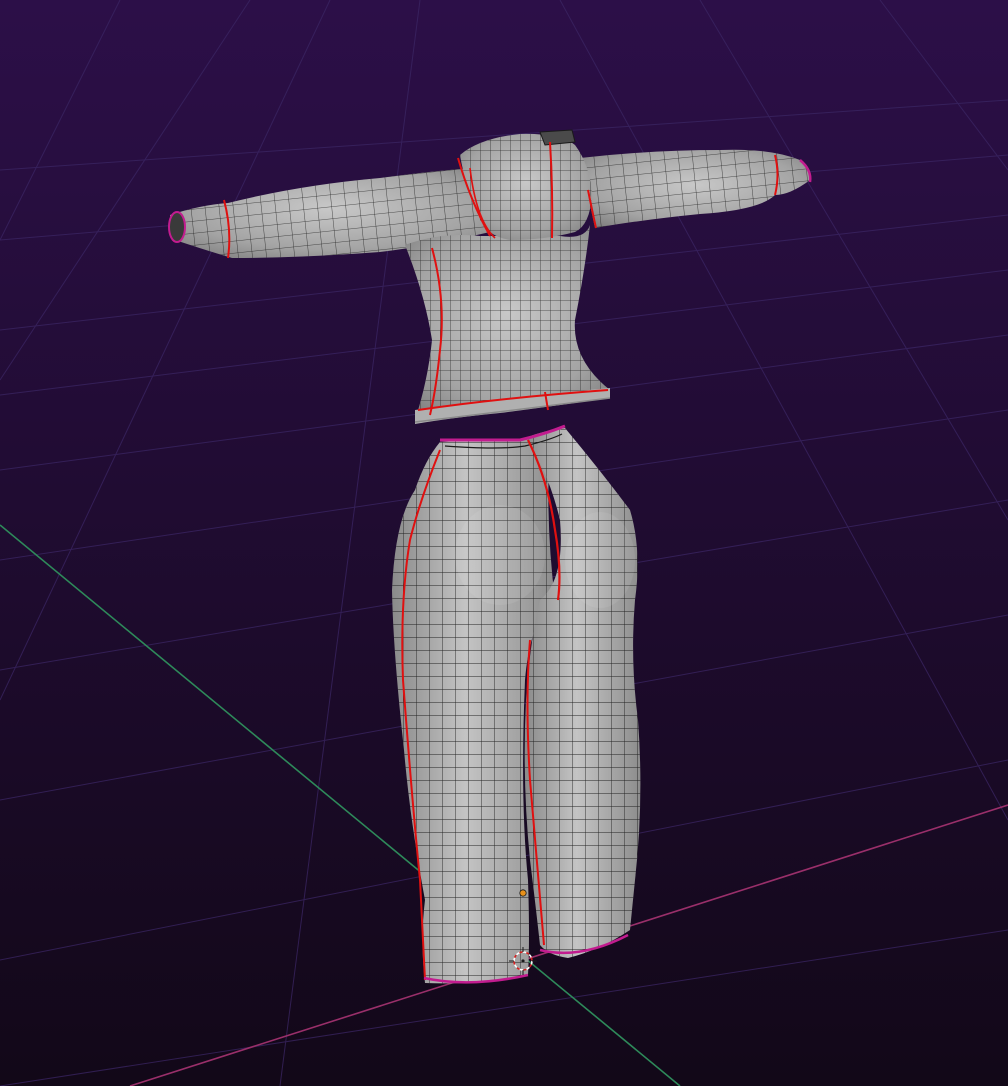  I want to click on pants-mesh, so click(516, 704).